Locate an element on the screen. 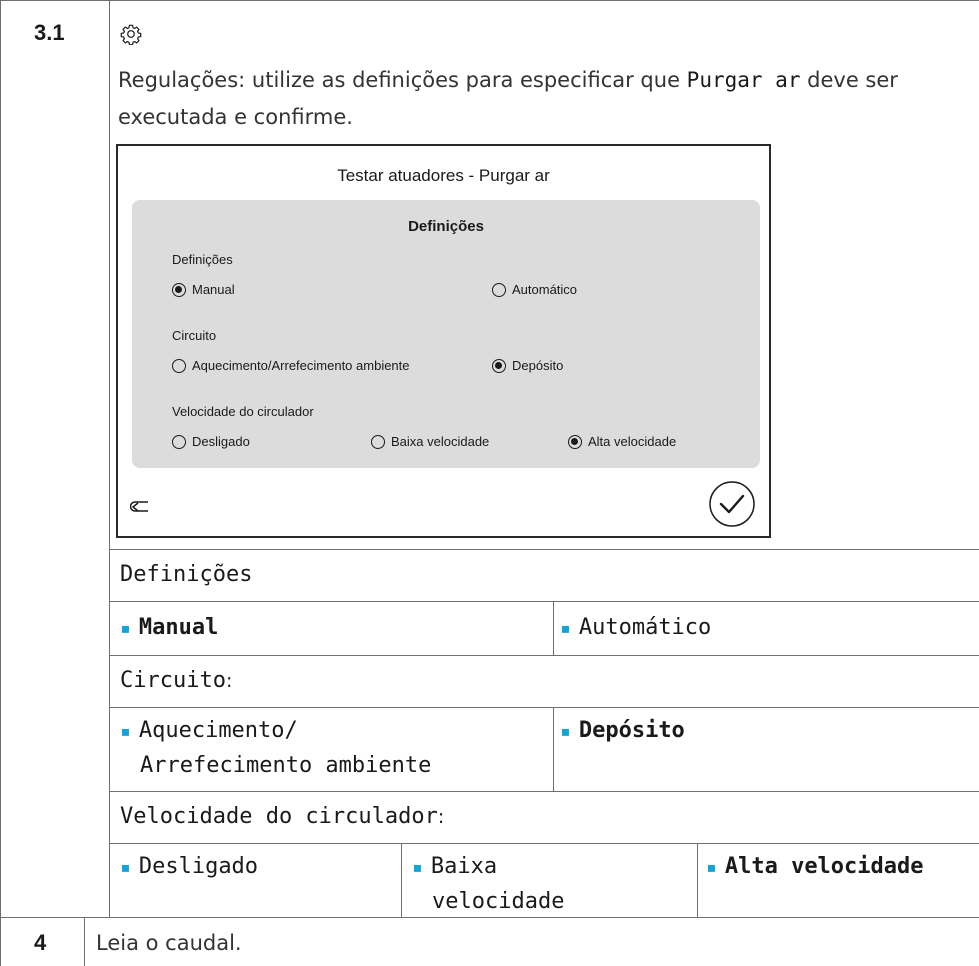 The image size is (979, 966). group-label-definicoes: Definições is located at coordinates (202, 259).